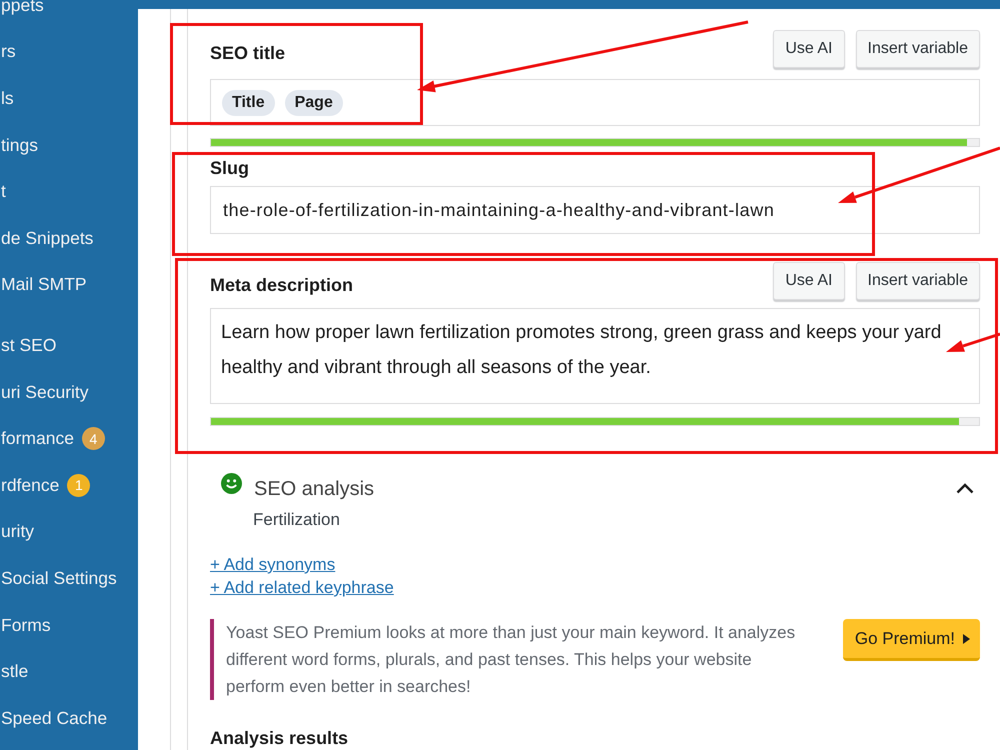 The width and height of the screenshot is (1000, 750). I want to click on sidebar-menu-item: de Snippets, so click(47, 238).